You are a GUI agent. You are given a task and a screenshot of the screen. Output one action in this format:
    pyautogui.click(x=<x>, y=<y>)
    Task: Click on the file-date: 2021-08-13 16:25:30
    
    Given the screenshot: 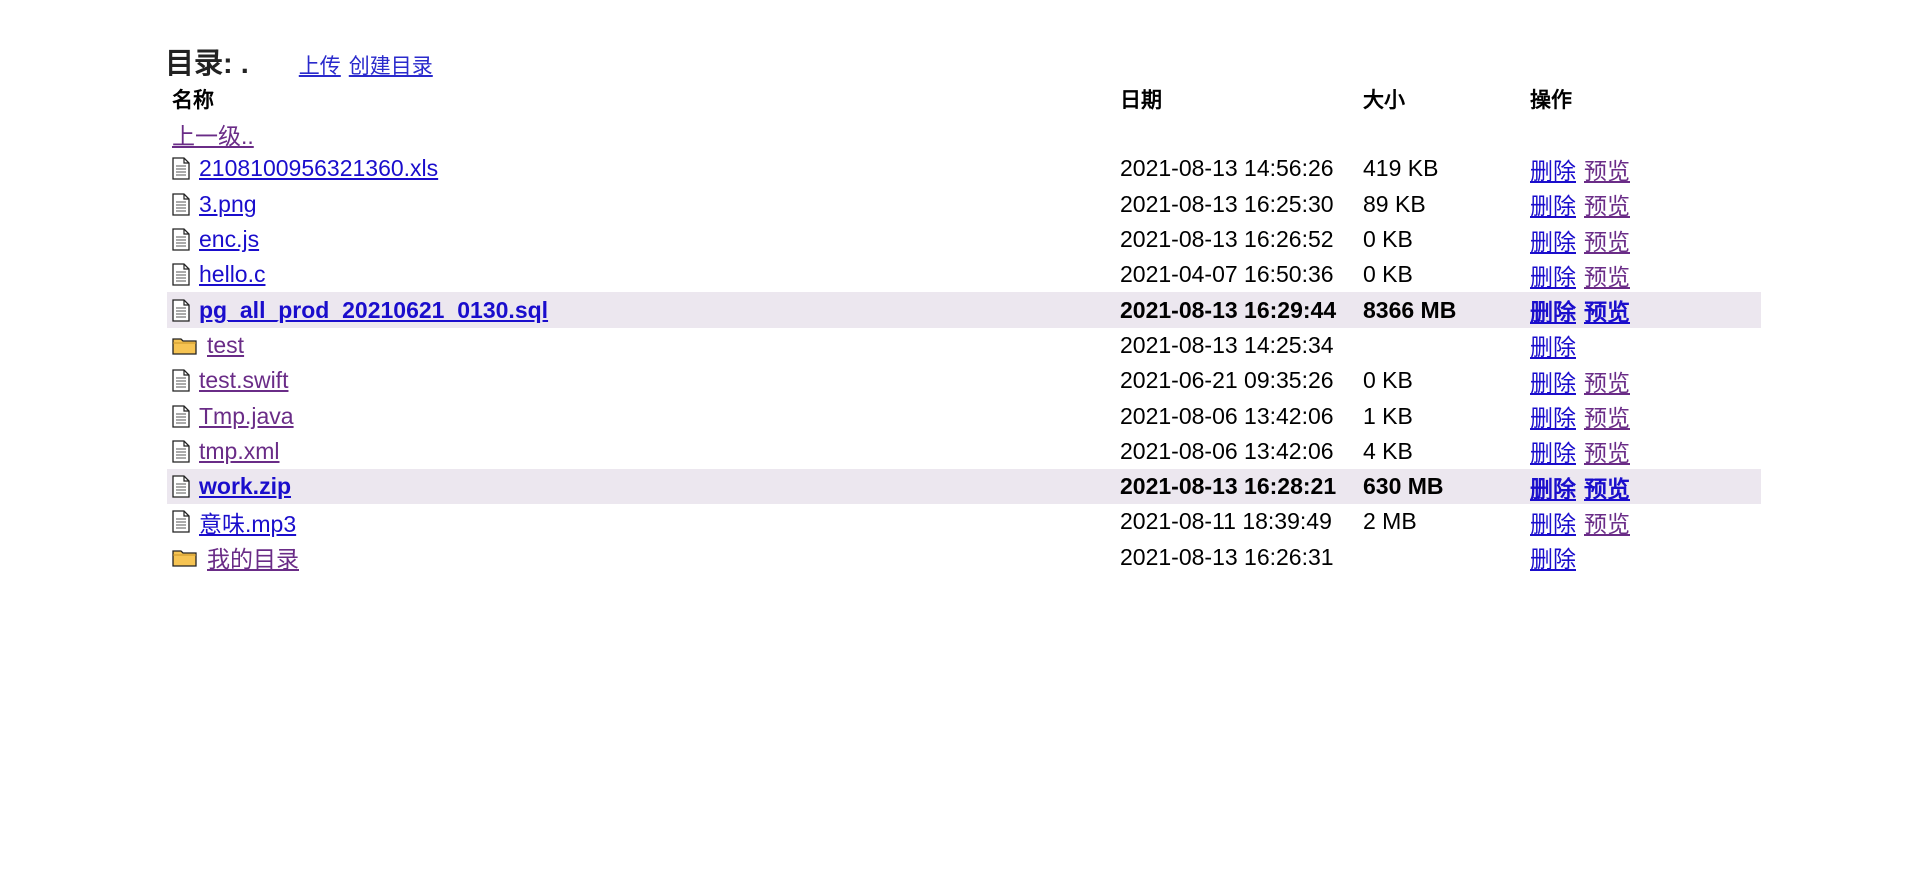 What is the action you would take?
    pyautogui.click(x=1227, y=203)
    